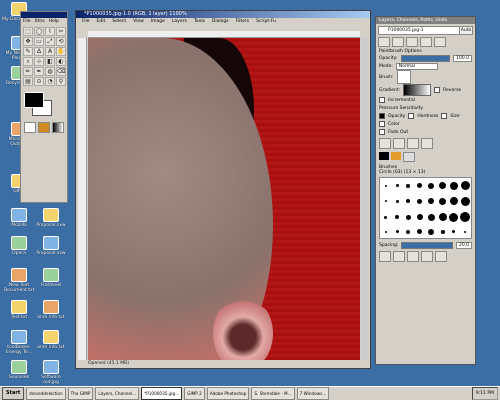  What do you see at coordinates (19, 218) in the screenshot?
I see `desktop-icon: Mozilla` at bounding box center [19, 218].